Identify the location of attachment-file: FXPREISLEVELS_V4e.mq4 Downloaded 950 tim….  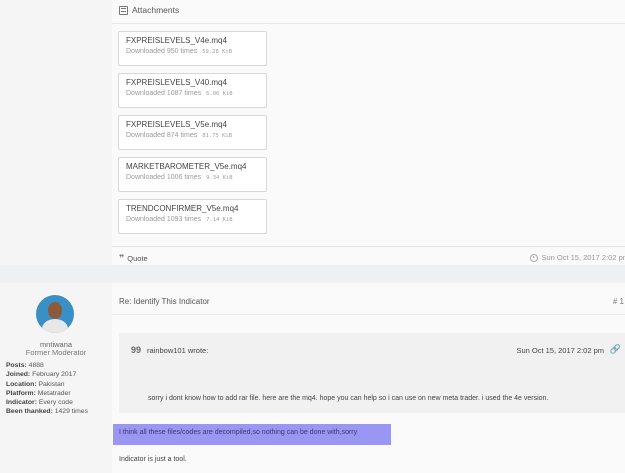
(192, 48).